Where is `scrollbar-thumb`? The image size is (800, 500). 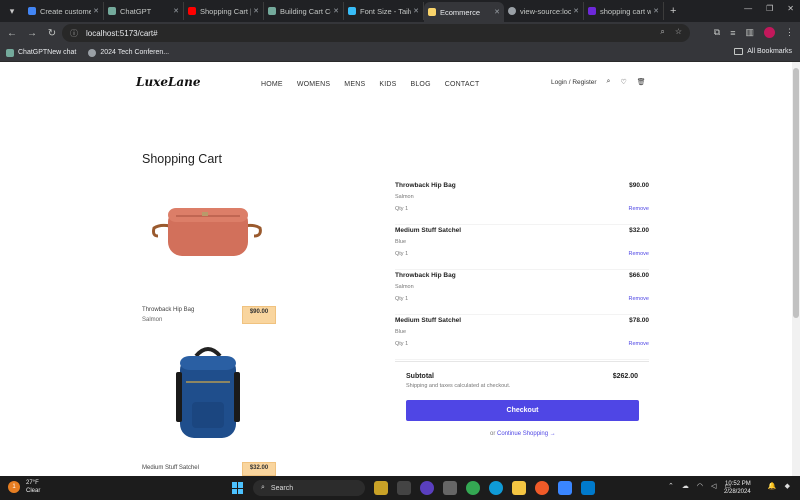 scrollbar-thumb is located at coordinates (796, 193).